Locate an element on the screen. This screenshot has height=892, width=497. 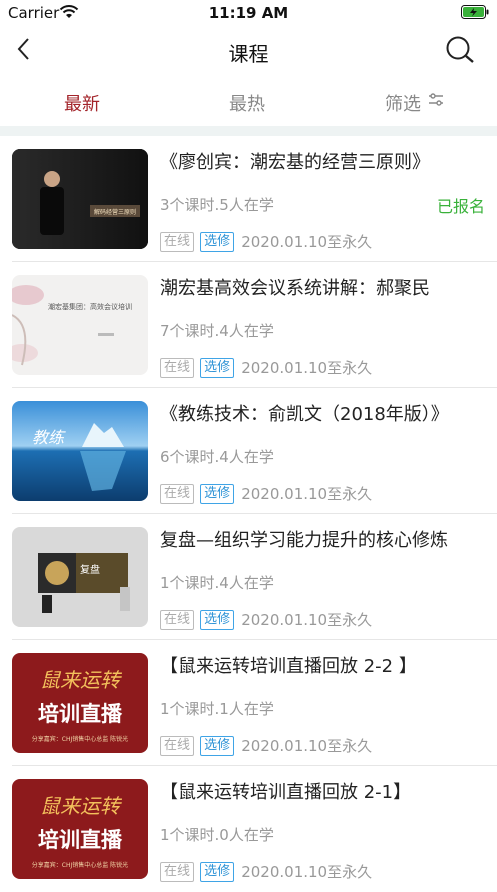
section-divider is located at coordinates (248, 131).